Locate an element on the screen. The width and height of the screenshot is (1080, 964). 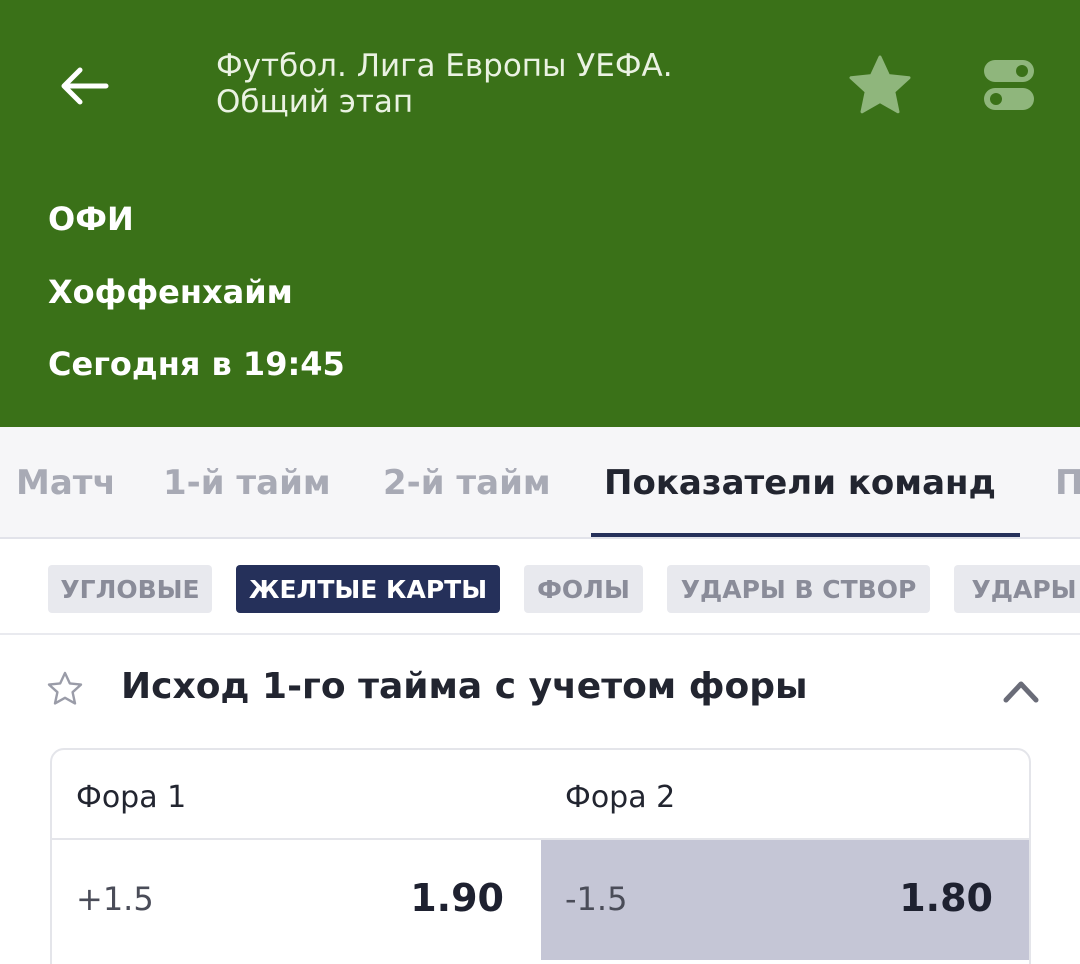
outcome-cell-away-selected: -1.5 1.80 is located at coordinates (785, 900).